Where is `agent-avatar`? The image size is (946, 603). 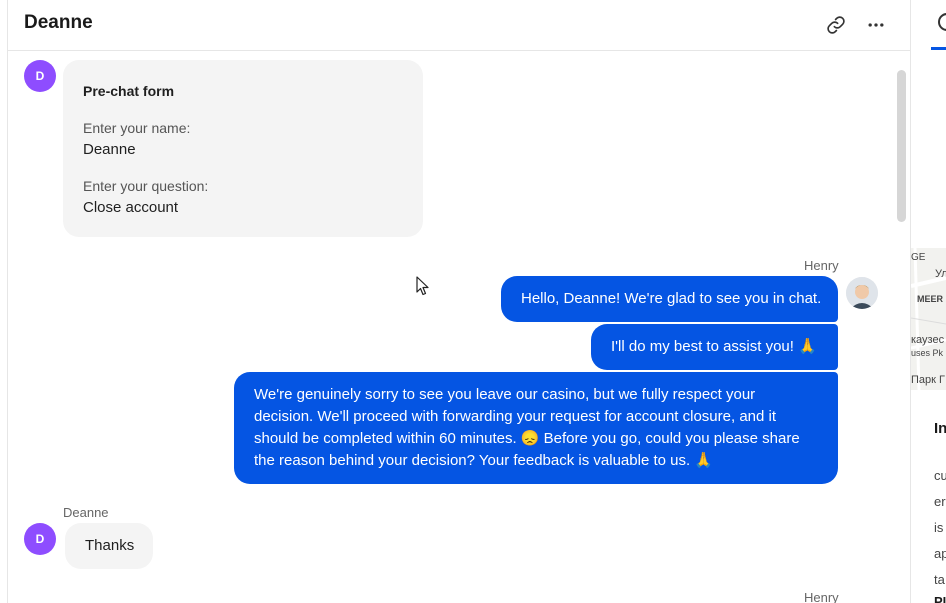 agent-avatar is located at coordinates (862, 293).